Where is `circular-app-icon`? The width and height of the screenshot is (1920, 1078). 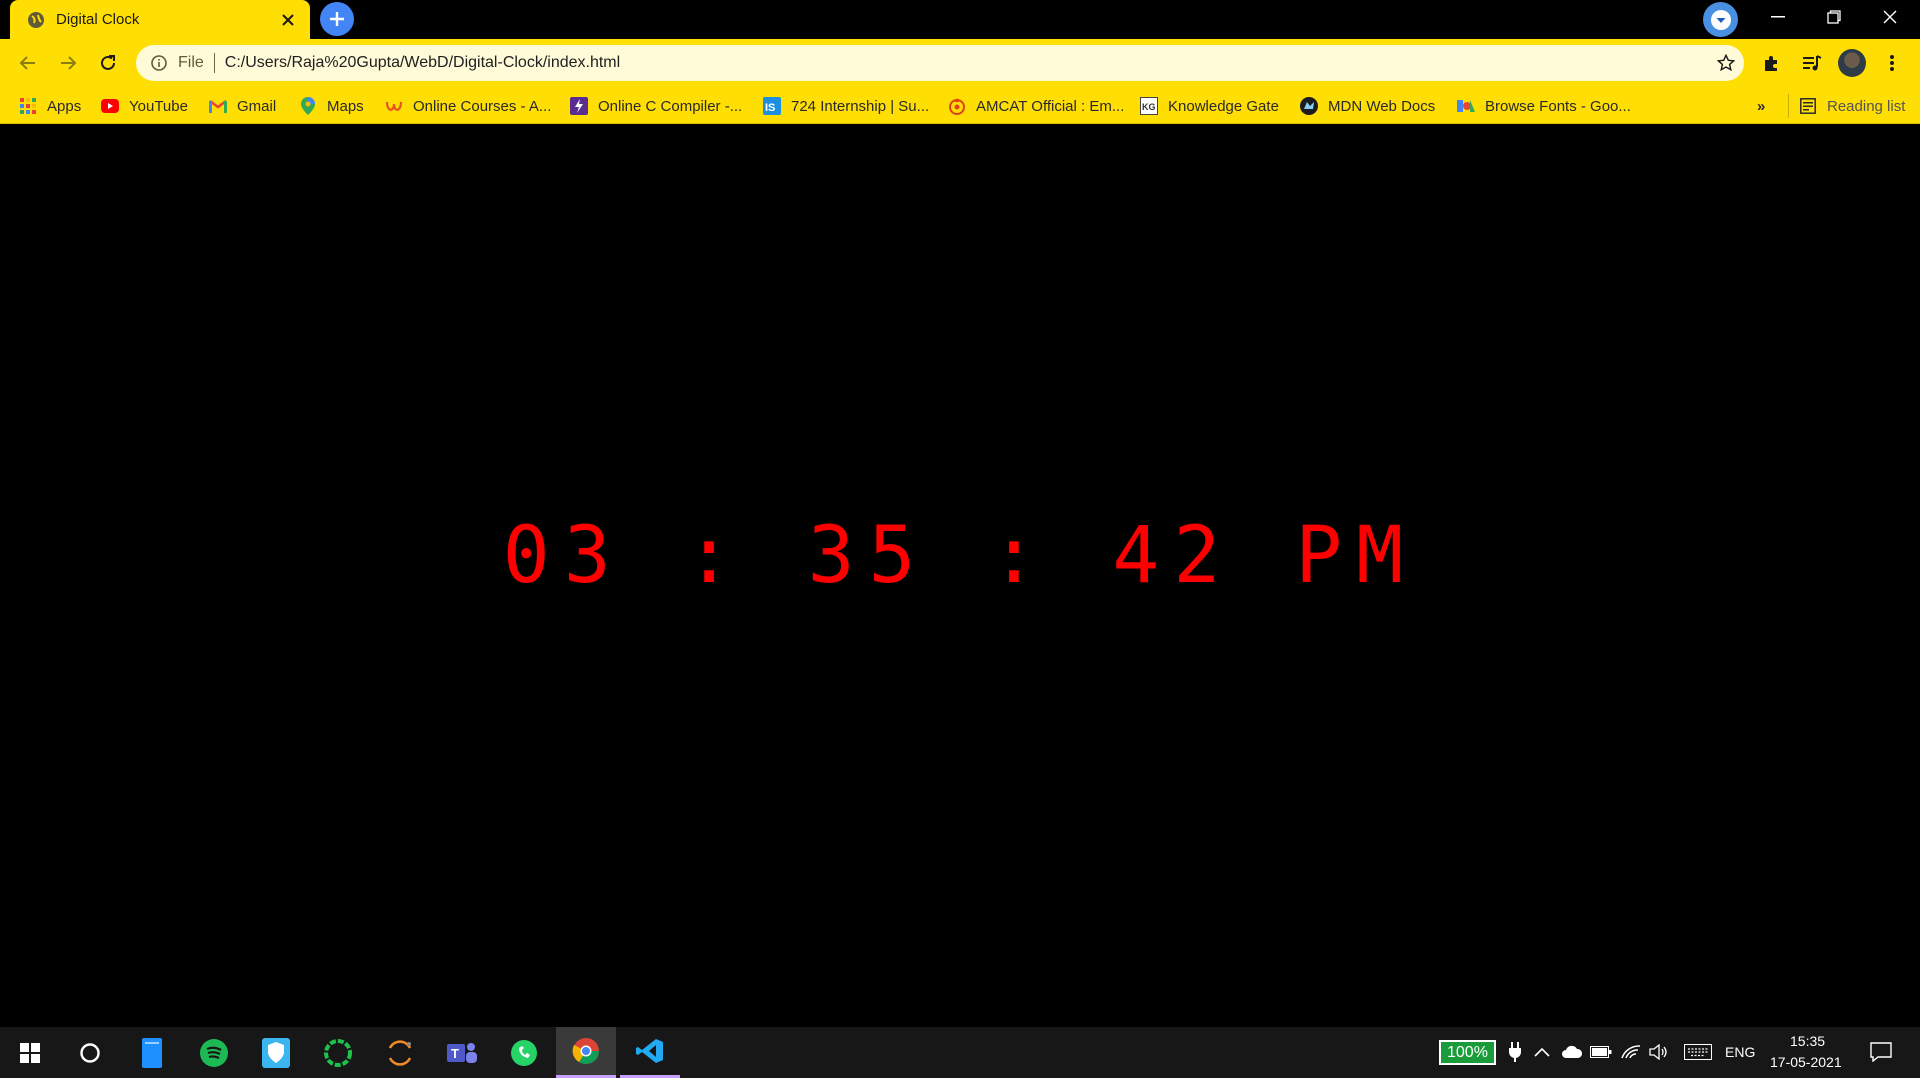
circular-app-icon is located at coordinates (338, 1052).